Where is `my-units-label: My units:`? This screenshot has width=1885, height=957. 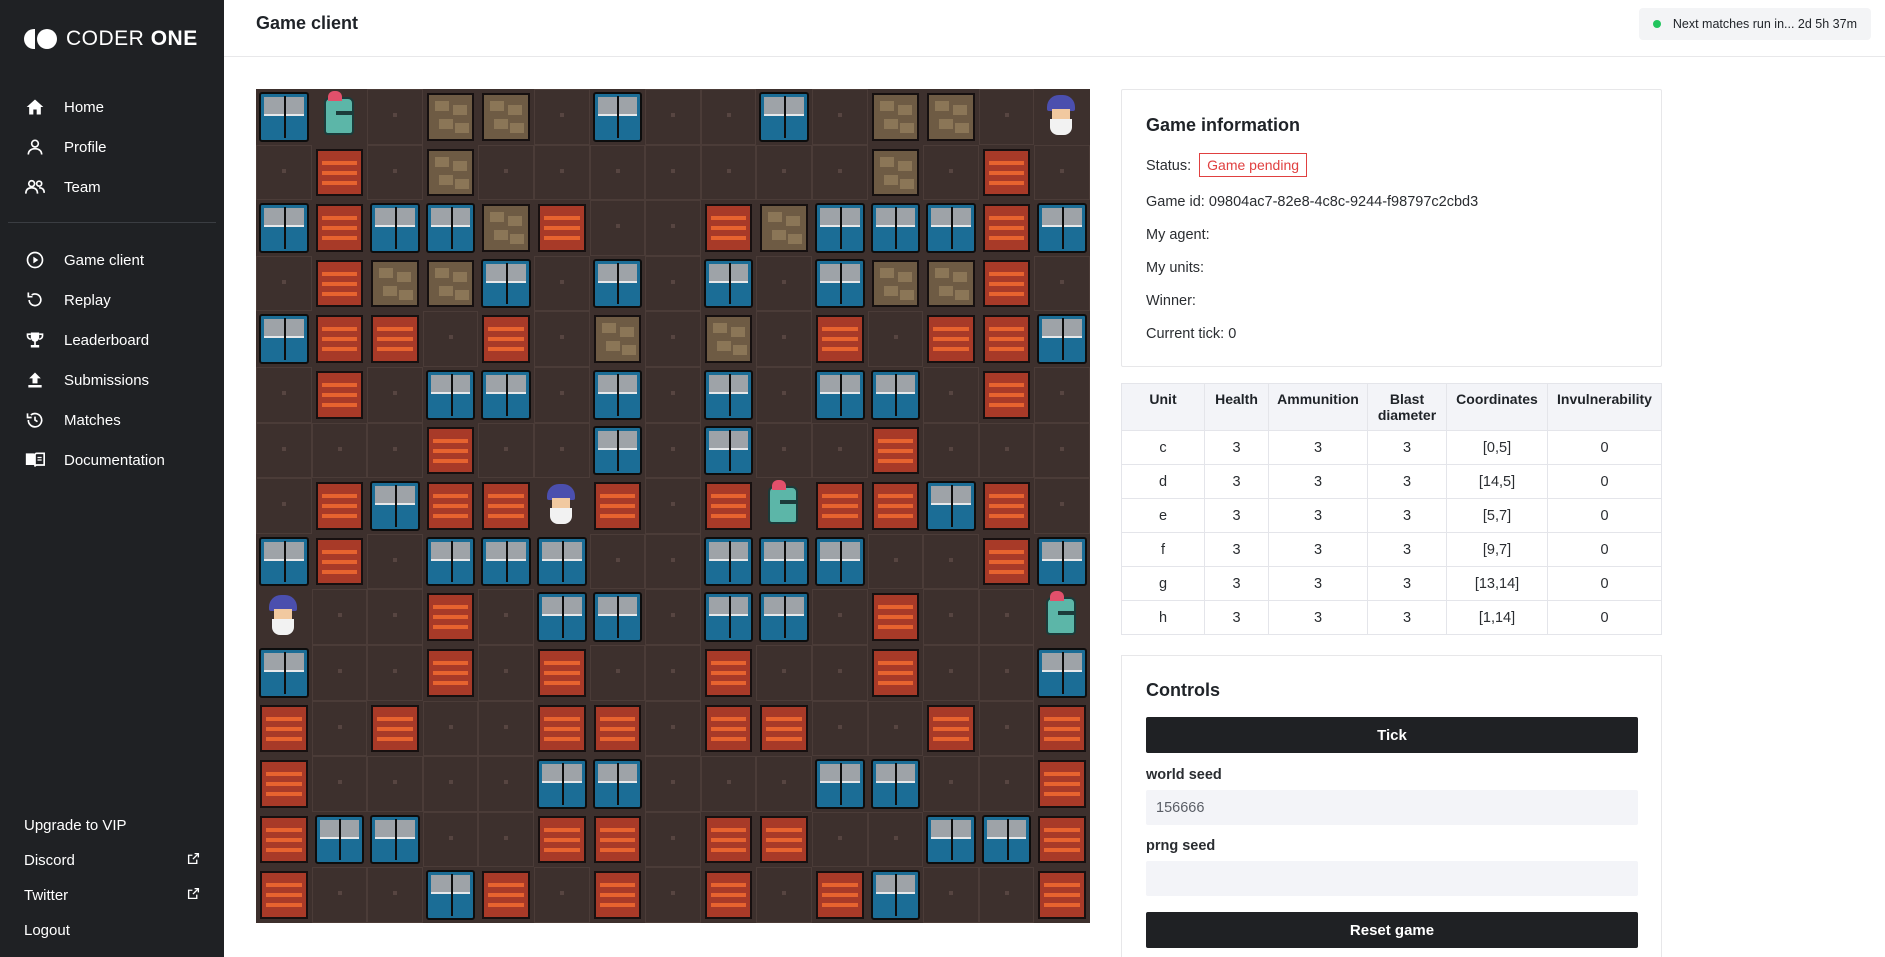
my-units-label: My units: is located at coordinates (1175, 268).